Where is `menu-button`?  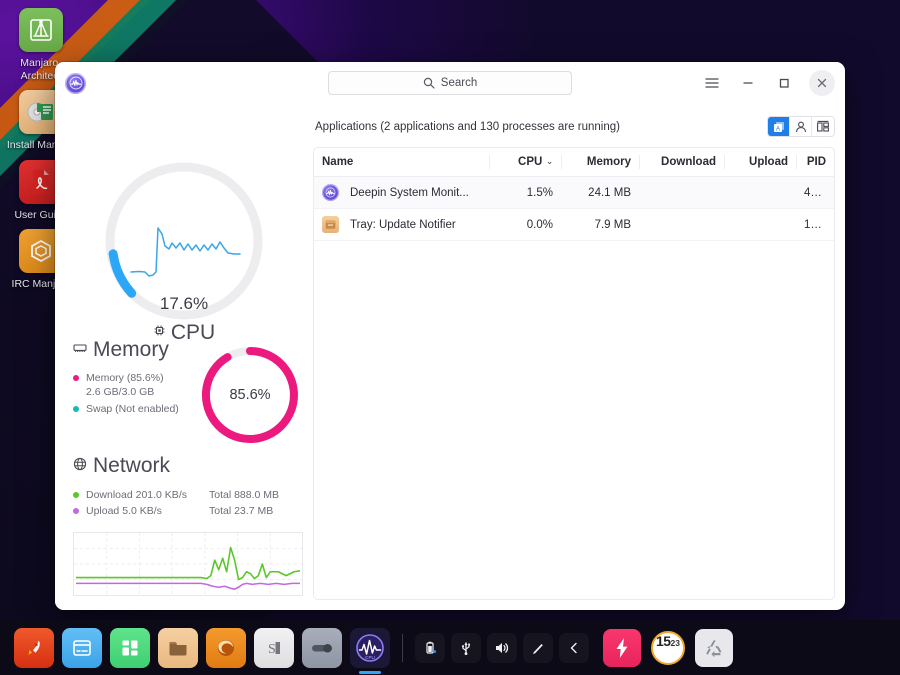
menu-button is located at coordinates (712, 83).